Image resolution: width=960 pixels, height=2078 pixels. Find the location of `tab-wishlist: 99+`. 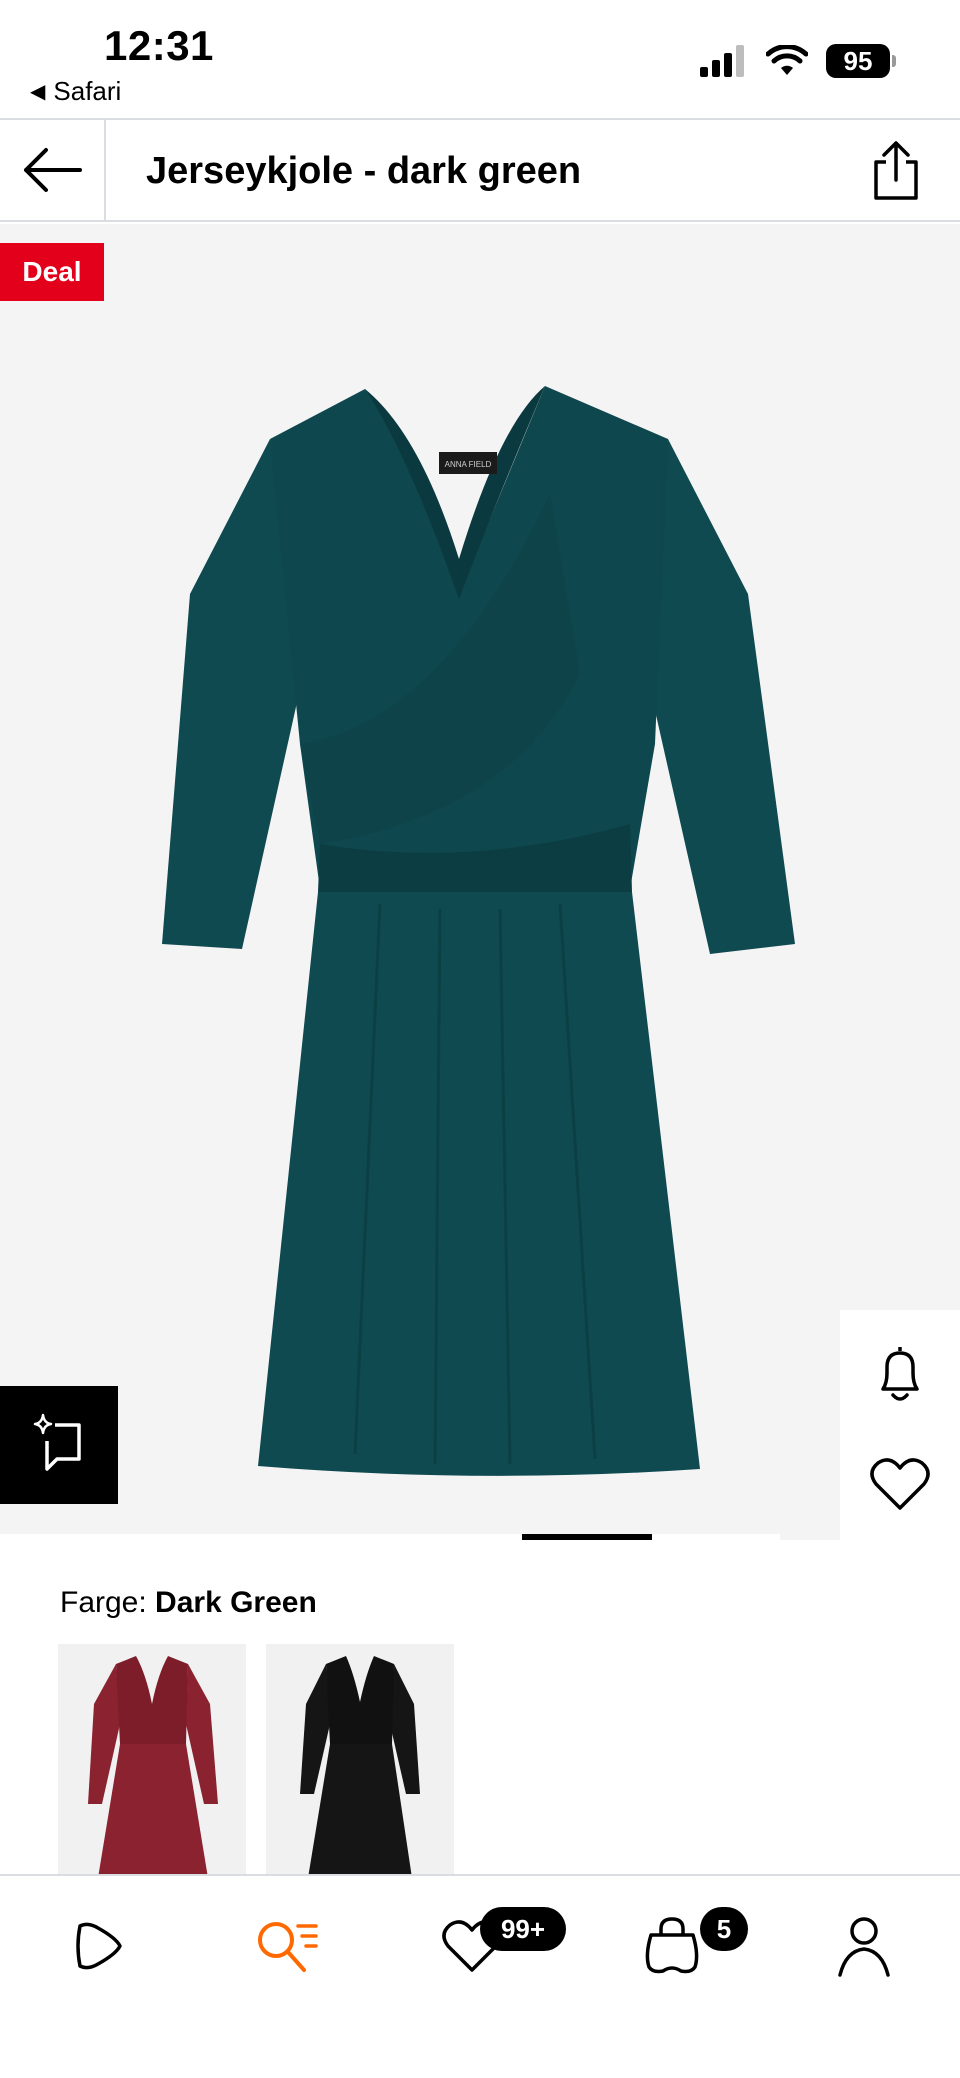

tab-wishlist: 99+ is located at coordinates (489, 1946).